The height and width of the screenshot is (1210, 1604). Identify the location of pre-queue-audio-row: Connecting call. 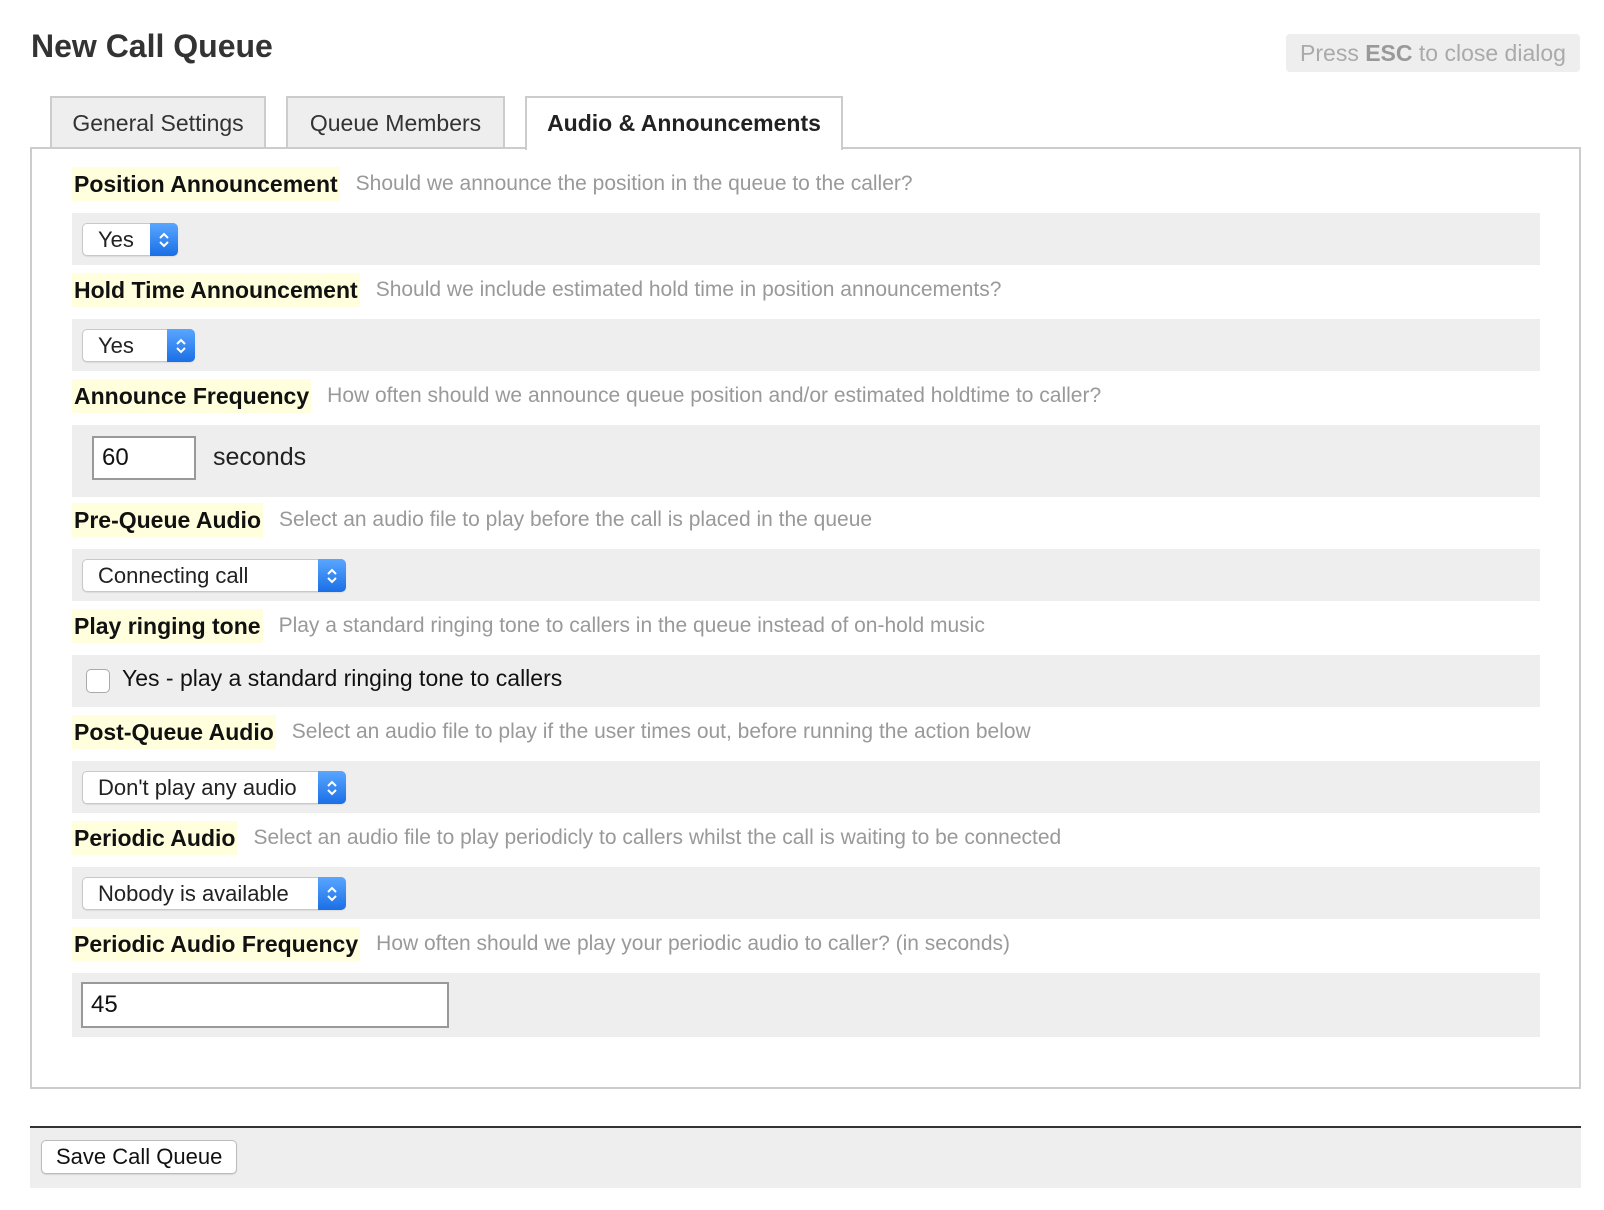
(806, 575).